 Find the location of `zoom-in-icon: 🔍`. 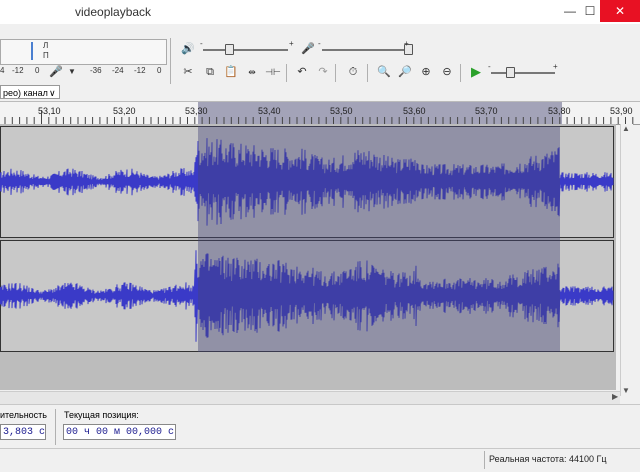

zoom-in-icon: 🔍 is located at coordinates (384, 72).